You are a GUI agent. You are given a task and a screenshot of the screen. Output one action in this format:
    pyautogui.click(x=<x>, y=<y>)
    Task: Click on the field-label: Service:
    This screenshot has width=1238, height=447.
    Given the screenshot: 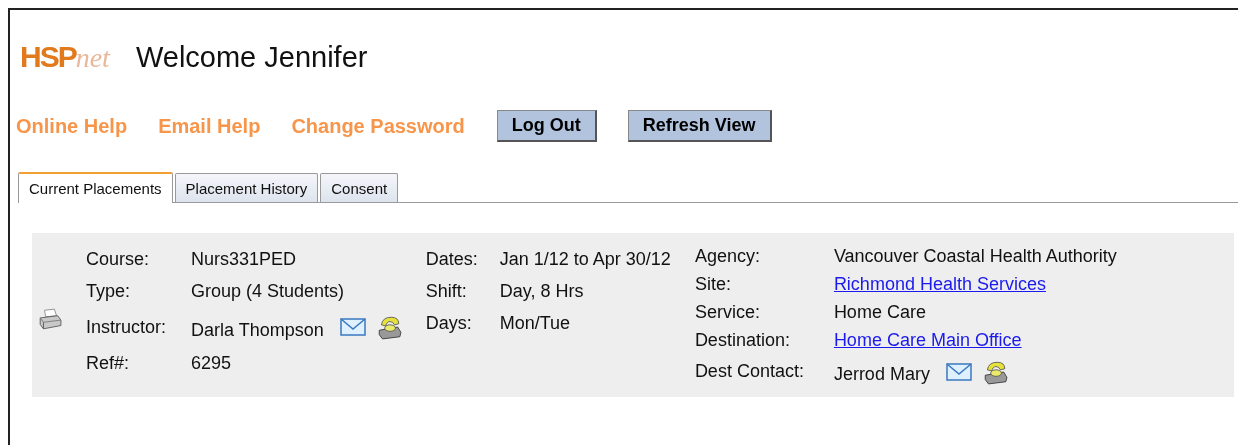 What is the action you would take?
    pyautogui.click(x=727, y=313)
    